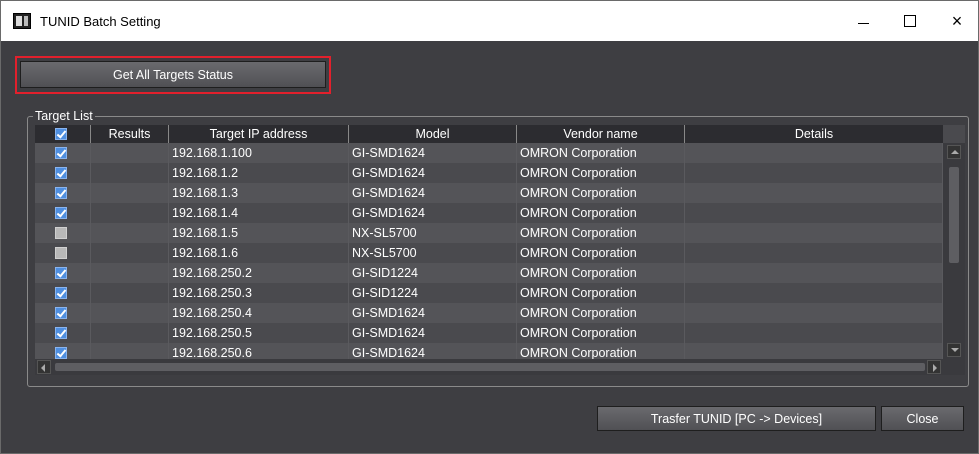 This screenshot has height=454, width=979. Describe the element at coordinates (863, 21) in the screenshot. I see `minimize-button` at that location.